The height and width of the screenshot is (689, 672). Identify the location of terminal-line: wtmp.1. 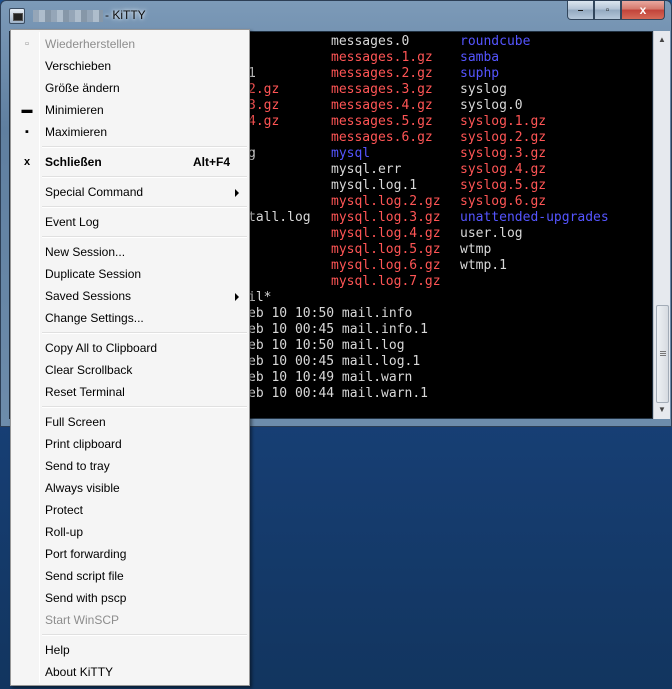
(483, 265).